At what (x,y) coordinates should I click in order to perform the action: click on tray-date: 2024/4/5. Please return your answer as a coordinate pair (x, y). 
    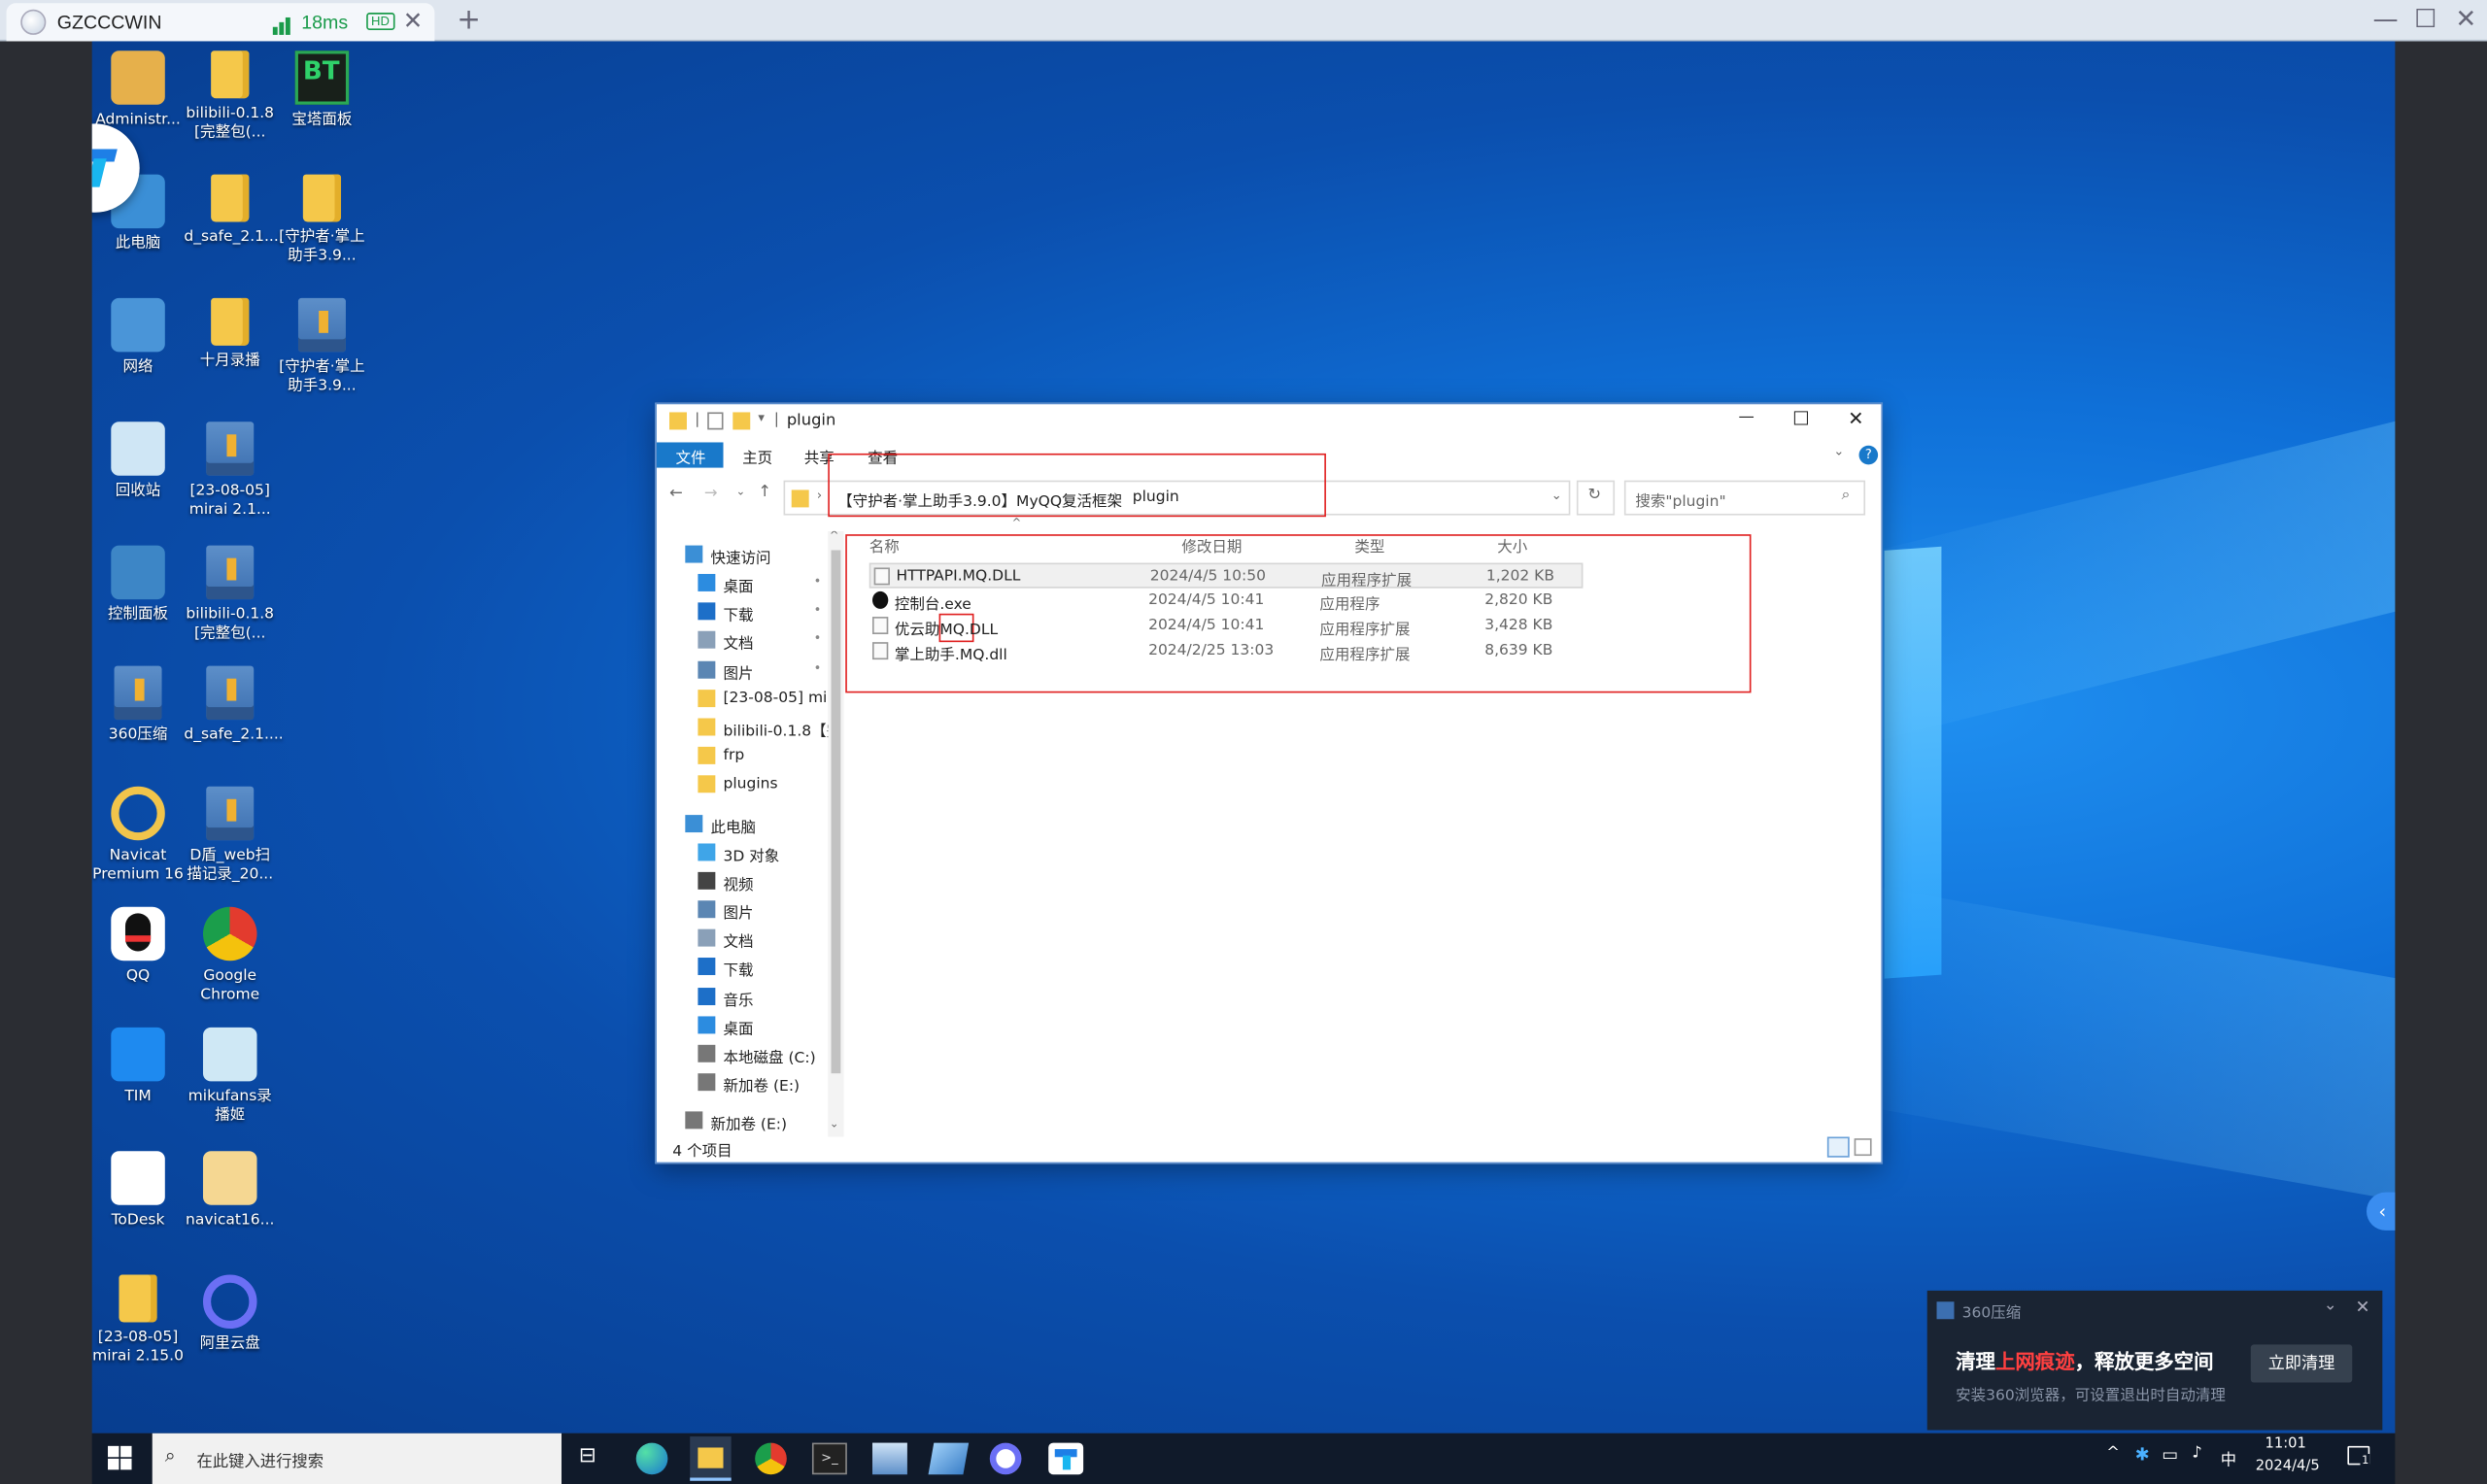
    Looking at the image, I should click on (2288, 1466).